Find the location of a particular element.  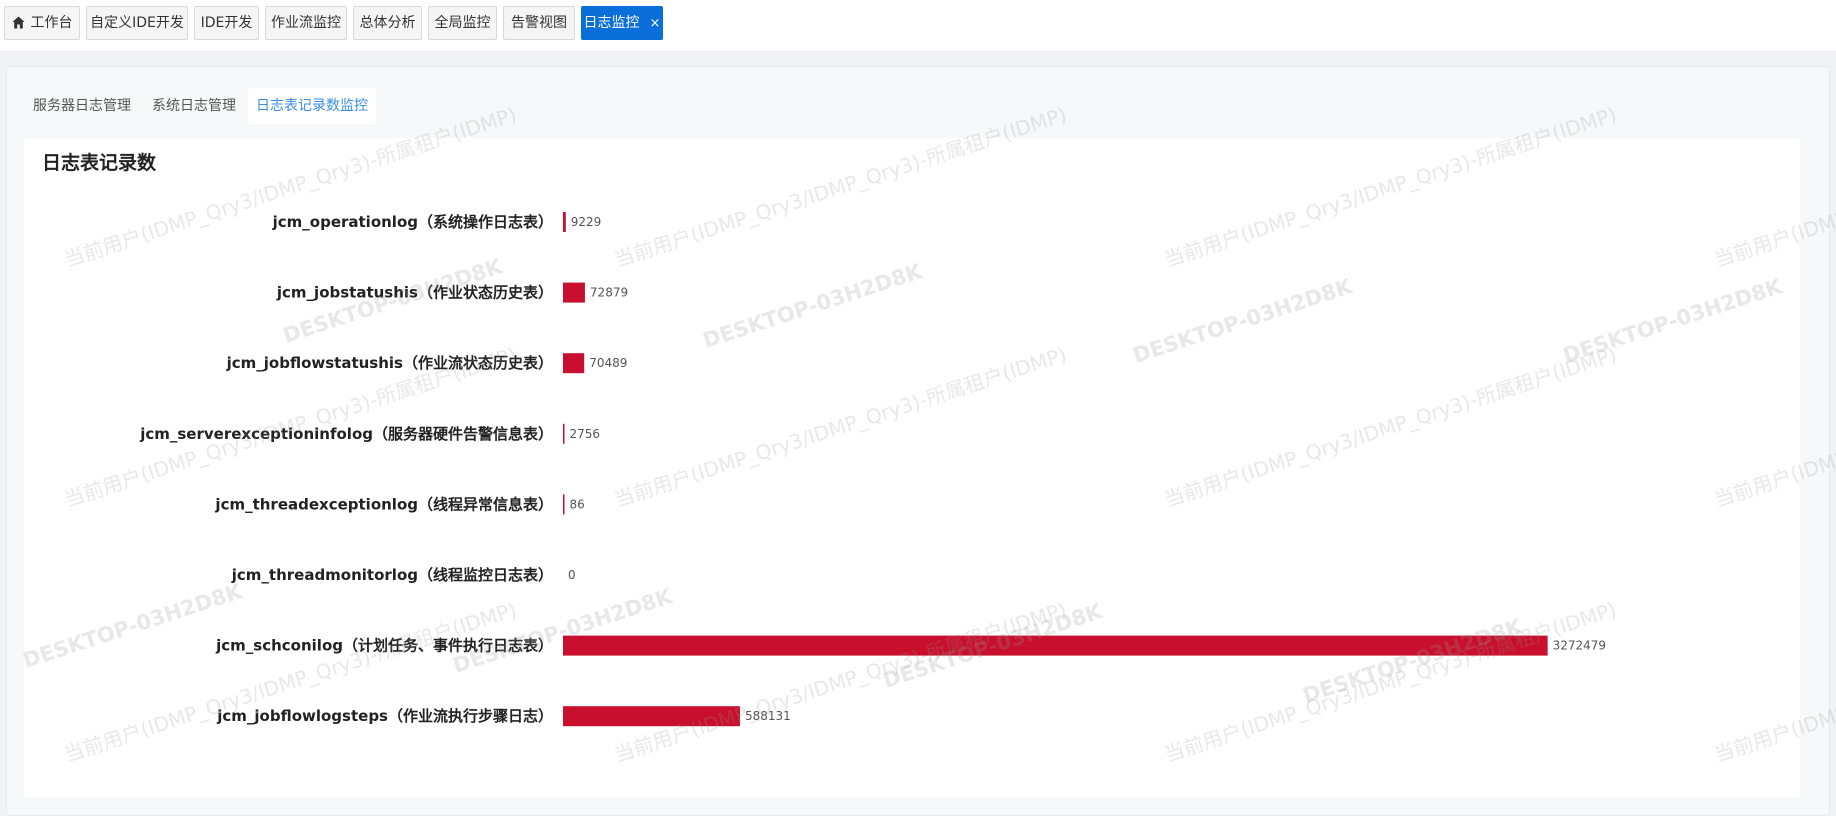

value-label: 3272479 is located at coordinates (1579, 646).